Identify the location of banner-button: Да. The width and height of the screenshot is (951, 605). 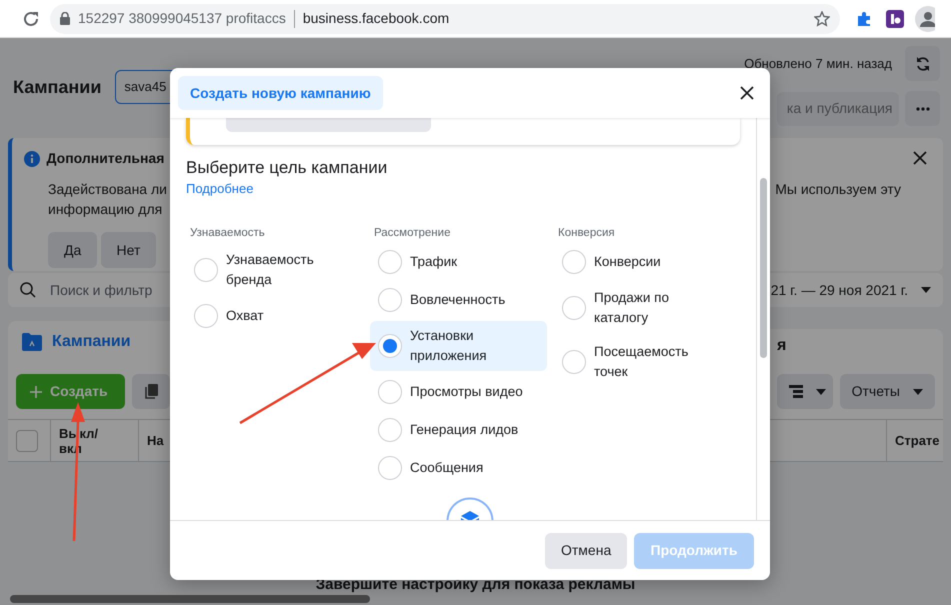
(73, 250).